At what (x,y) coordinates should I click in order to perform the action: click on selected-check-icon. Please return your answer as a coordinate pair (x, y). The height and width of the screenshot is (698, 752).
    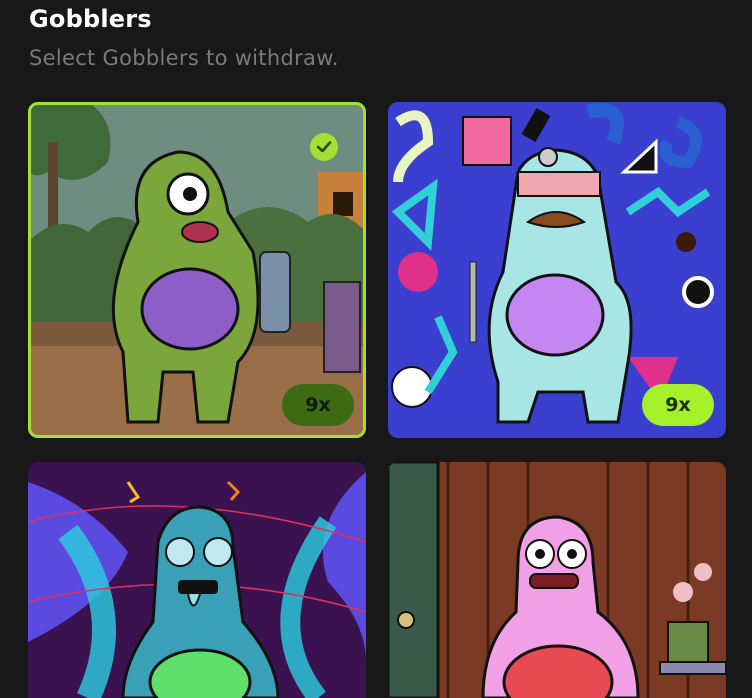
    Looking at the image, I should click on (324, 147).